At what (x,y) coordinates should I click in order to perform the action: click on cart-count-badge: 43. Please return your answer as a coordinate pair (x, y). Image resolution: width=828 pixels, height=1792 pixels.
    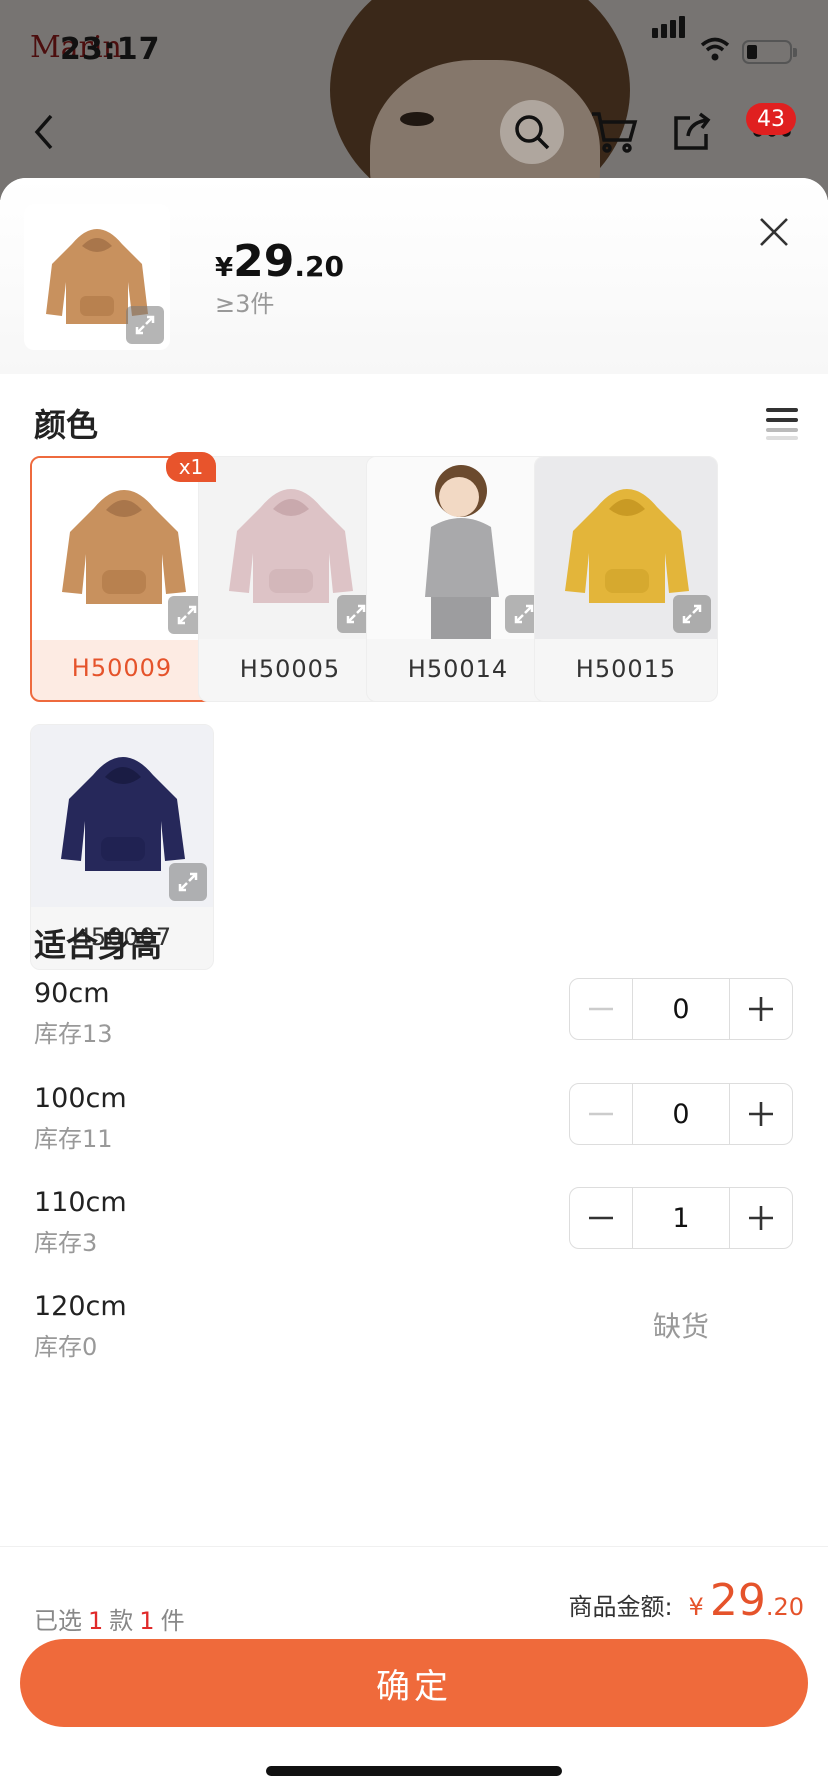
    Looking at the image, I should click on (771, 119).